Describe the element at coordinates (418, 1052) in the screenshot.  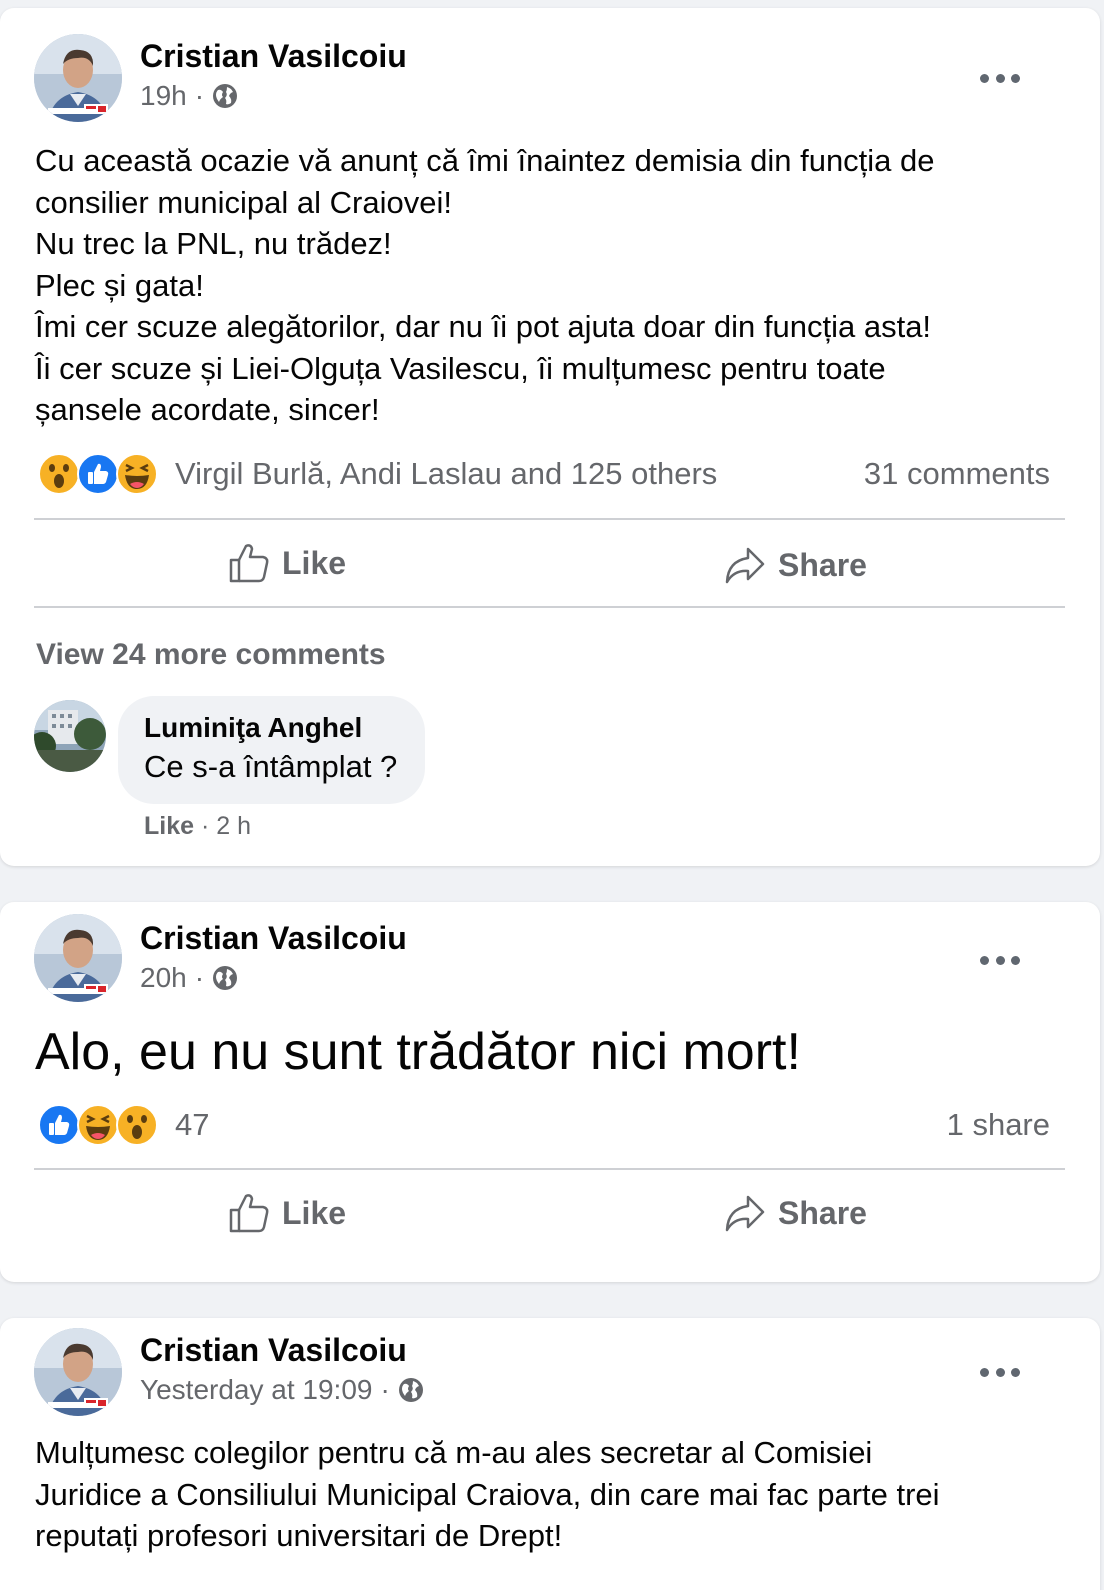
I see `post-text: Alo, eu nu sunt trădător nici mort!` at that location.